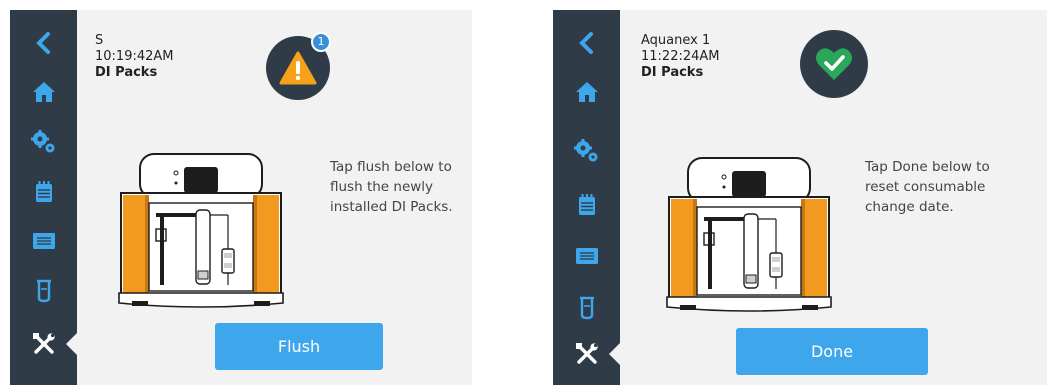 This screenshot has width=1054, height=385. I want to click on instruction-line: reset consumable, so click(925, 187).